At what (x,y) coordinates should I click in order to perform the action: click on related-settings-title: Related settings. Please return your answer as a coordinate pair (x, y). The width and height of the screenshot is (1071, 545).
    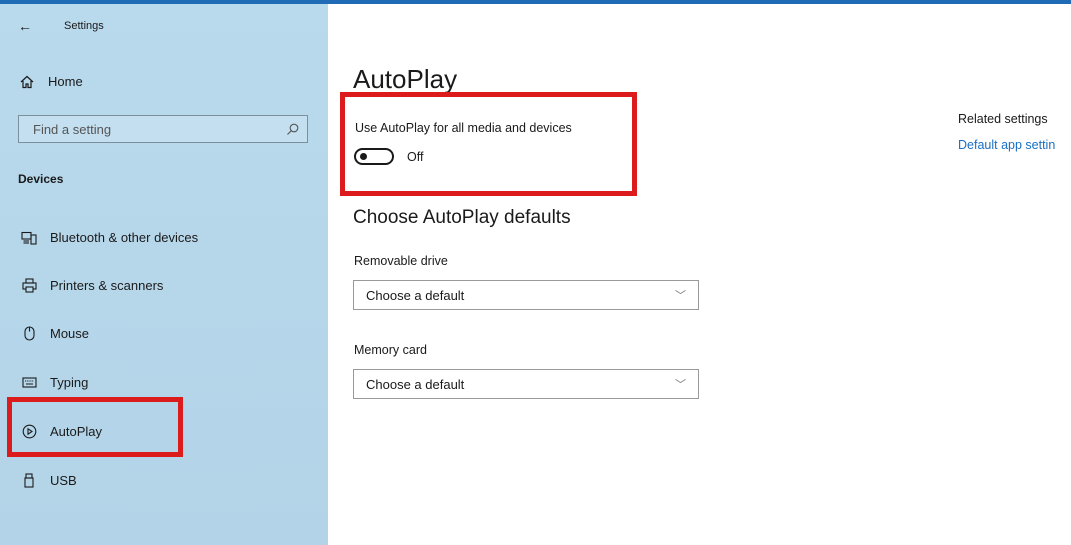
    Looking at the image, I should click on (1003, 119).